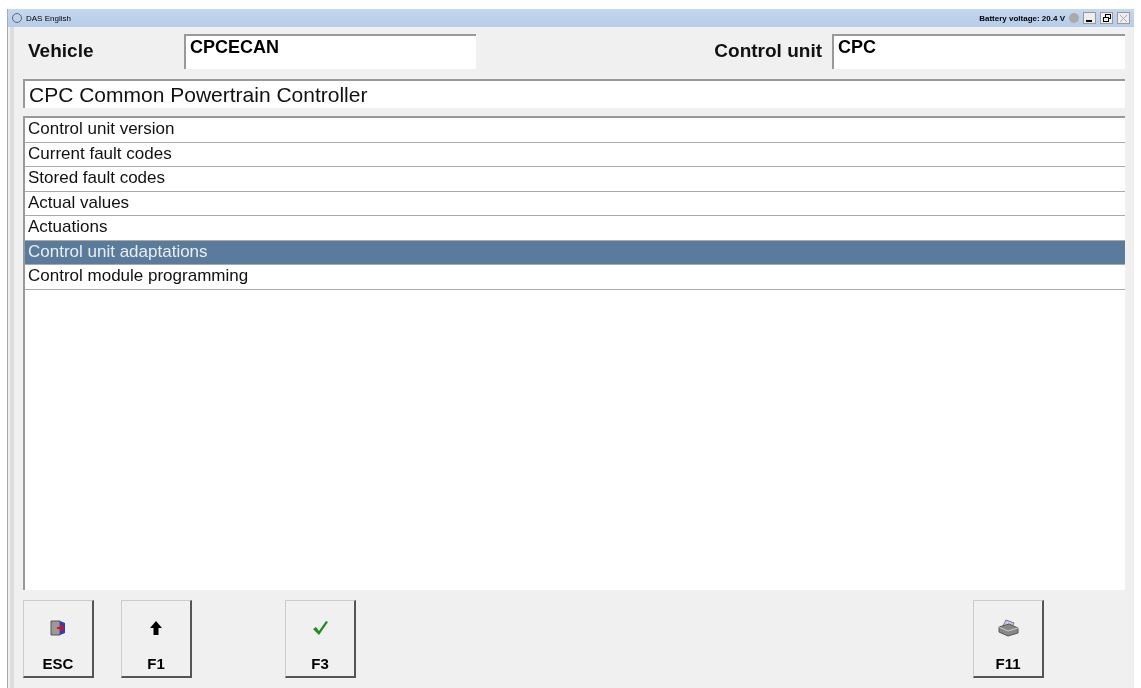 This screenshot has height=688, width=1141. I want to click on restore-button, so click(1106, 18).